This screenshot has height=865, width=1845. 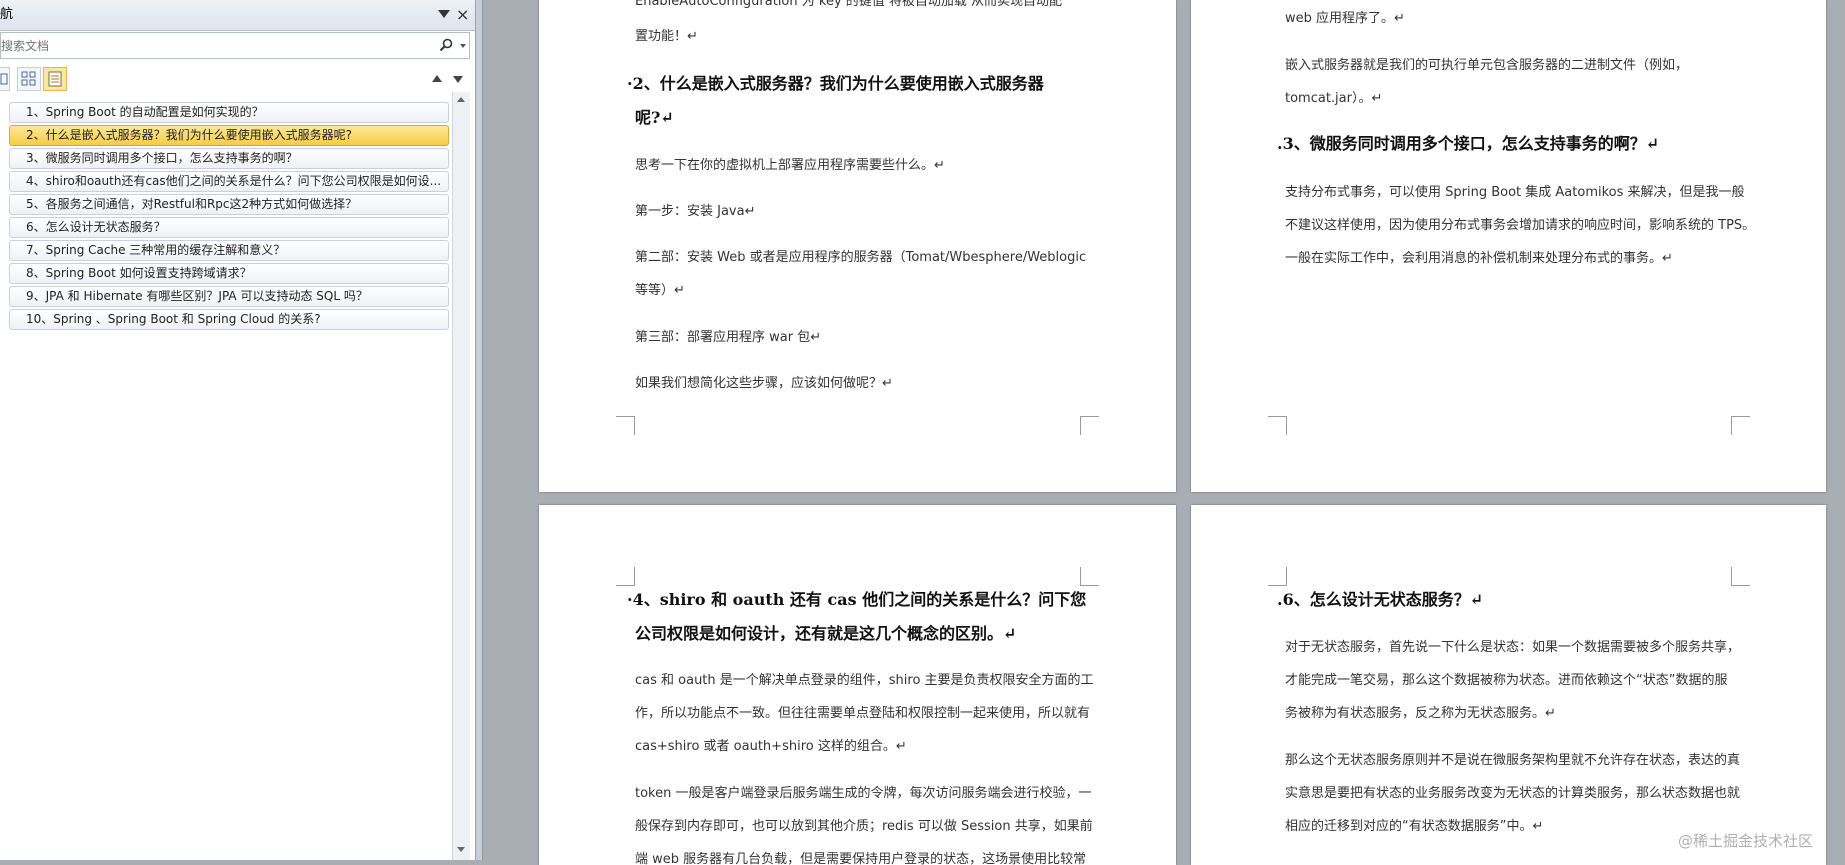 What do you see at coordinates (764, 383) in the screenshot?
I see `paragraph-line: 如果我们想简化这些步骤，应该如何做呢？↵` at bounding box center [764, 383].